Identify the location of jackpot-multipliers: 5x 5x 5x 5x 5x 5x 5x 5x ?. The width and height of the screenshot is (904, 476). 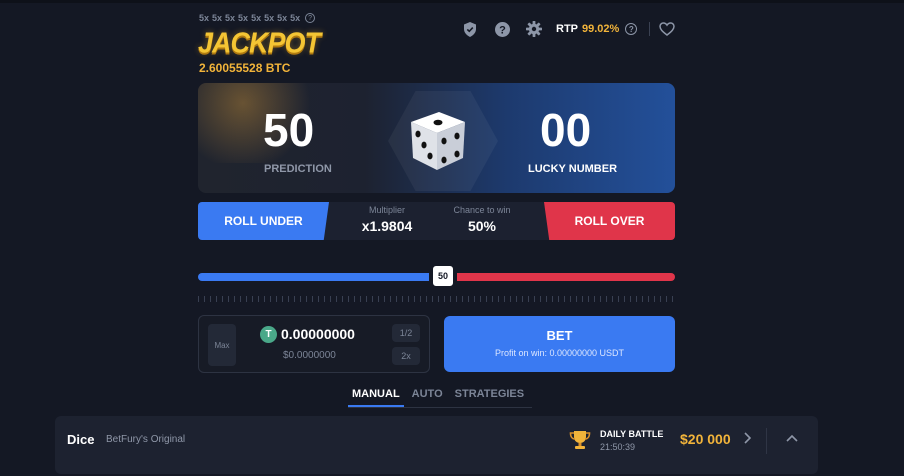
(257, 18).